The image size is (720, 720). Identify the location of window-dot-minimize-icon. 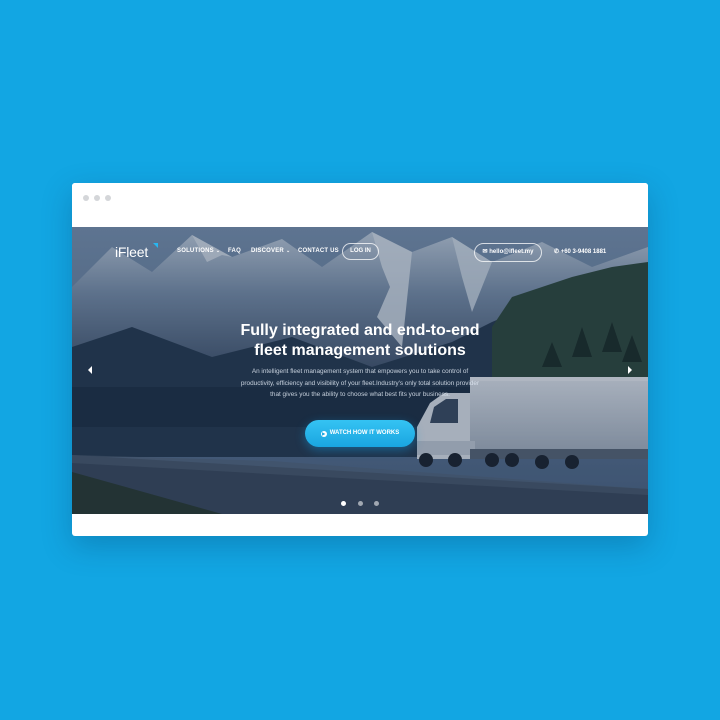
(97, 198).